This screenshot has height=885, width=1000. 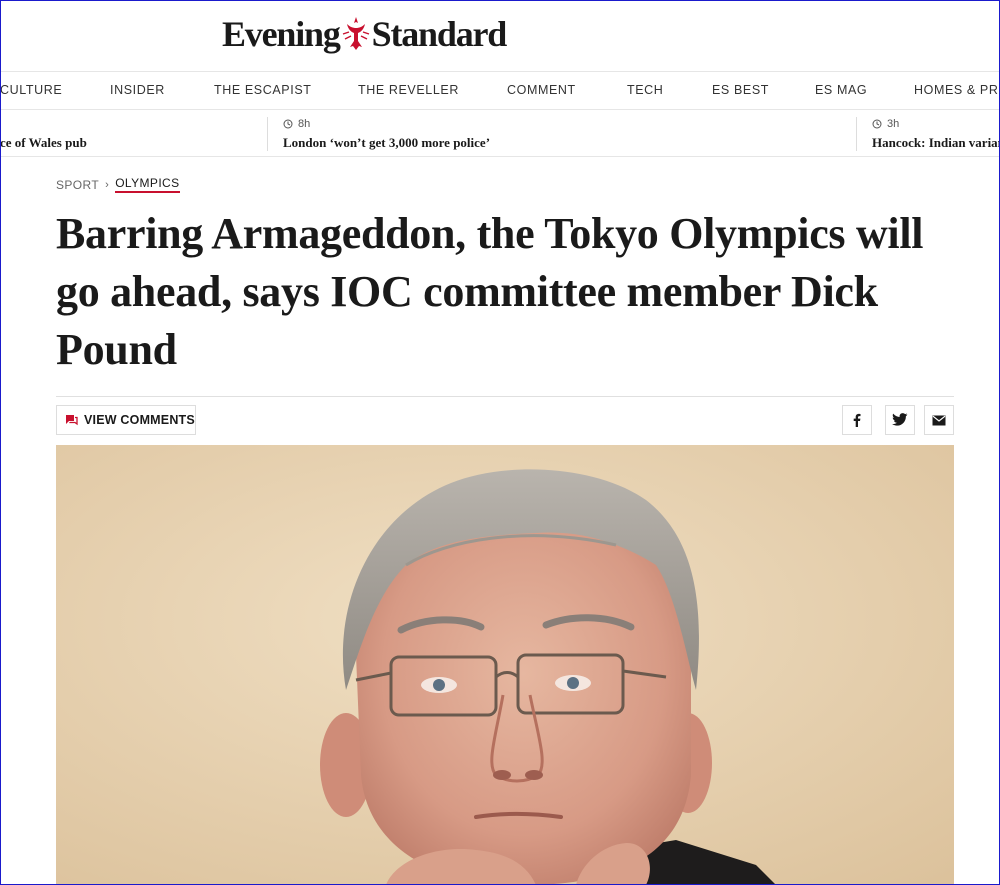 I want to click on view-comments-button: VIEW COMMENTS, so click(x=126, y=420).